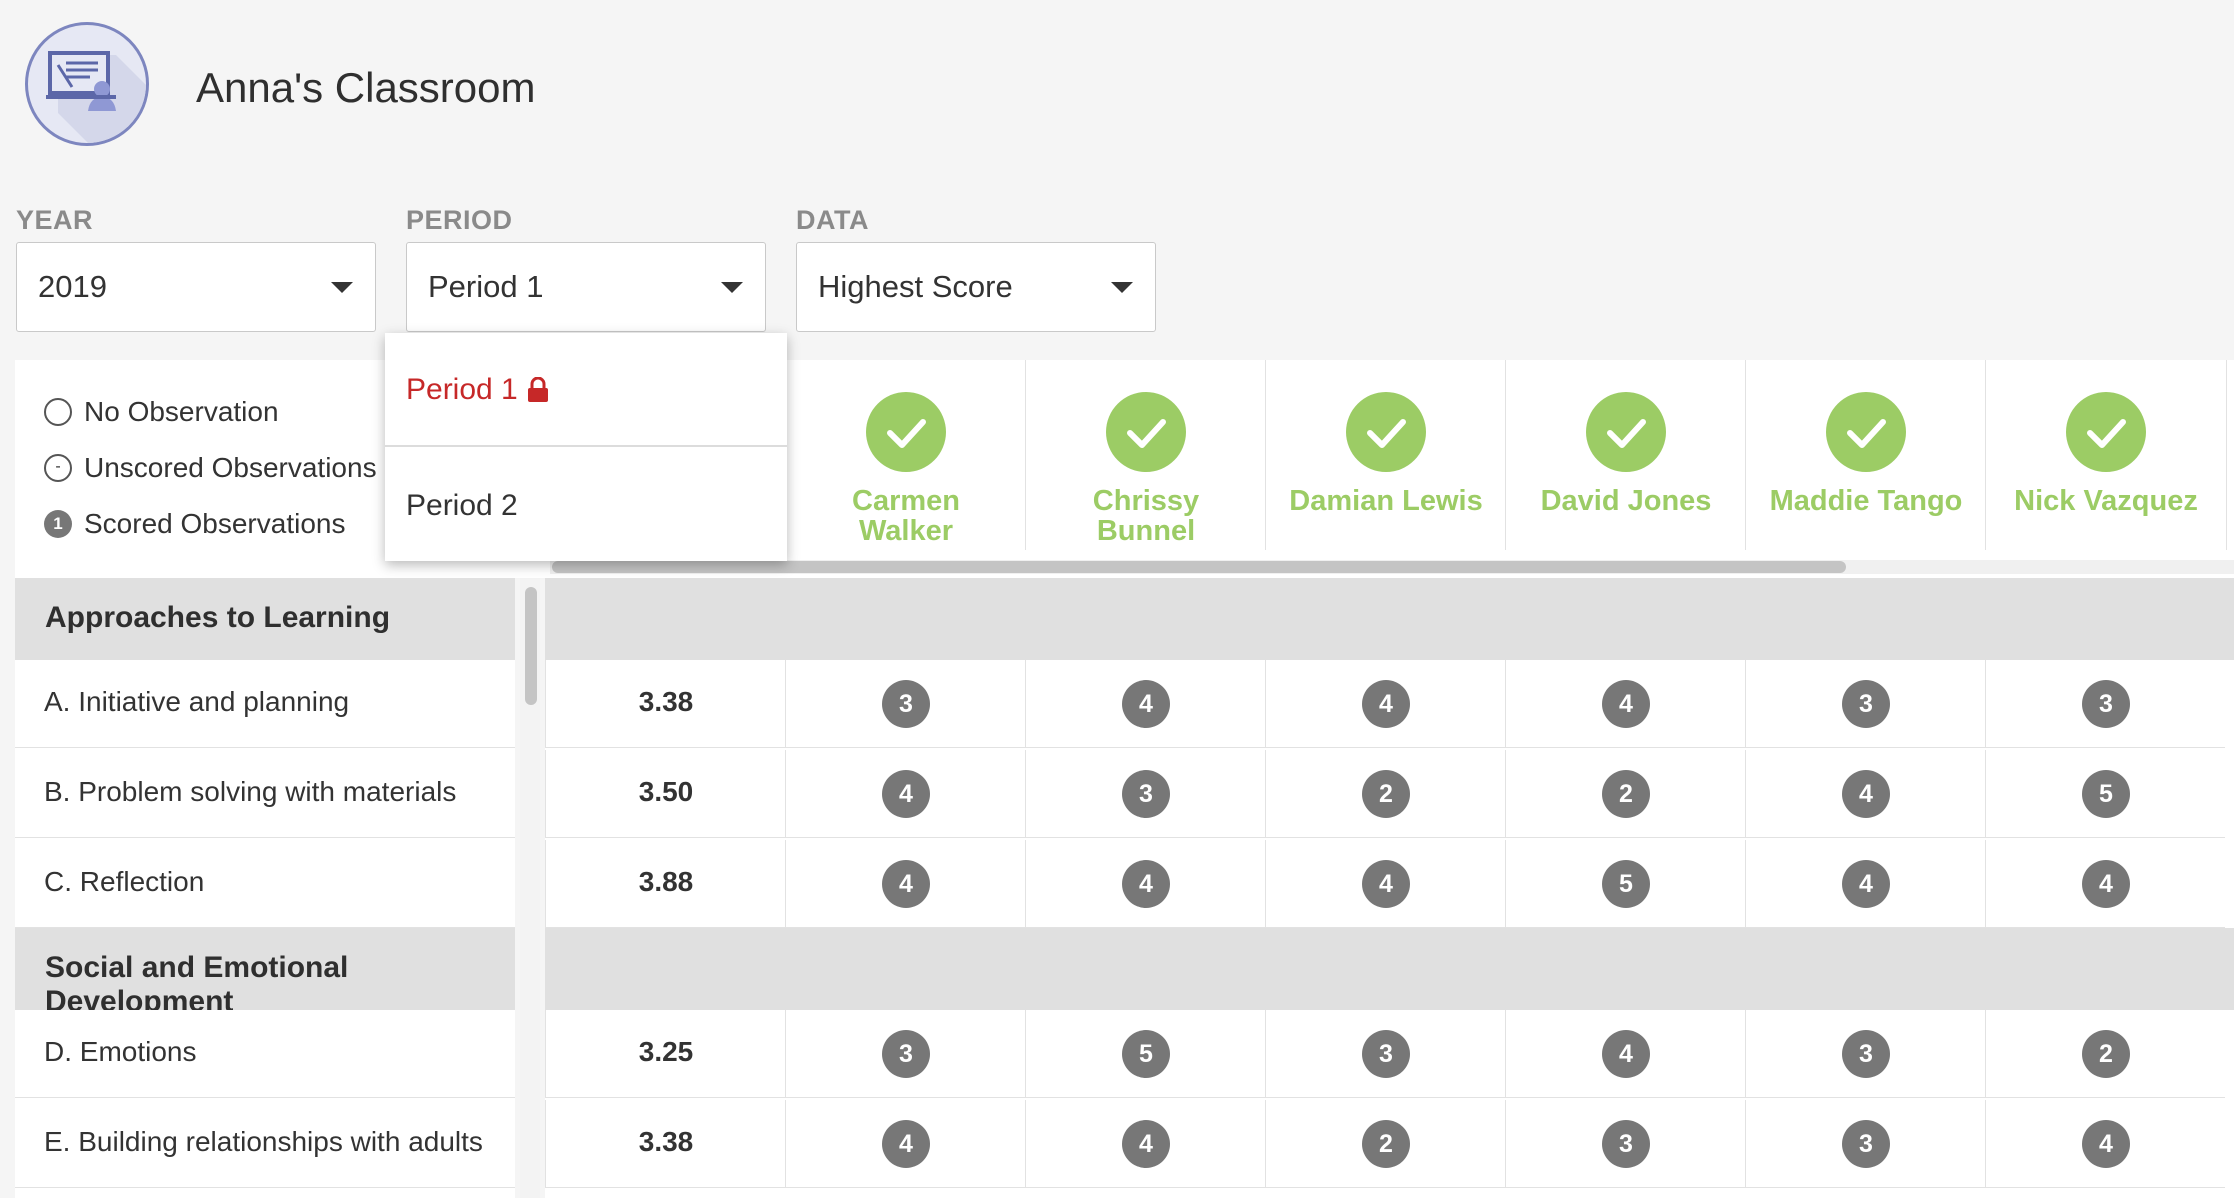 The height and width of the screenshot is (1198, 2234). I want to click on student-name: Damian Lewis, so click(1386, 501).